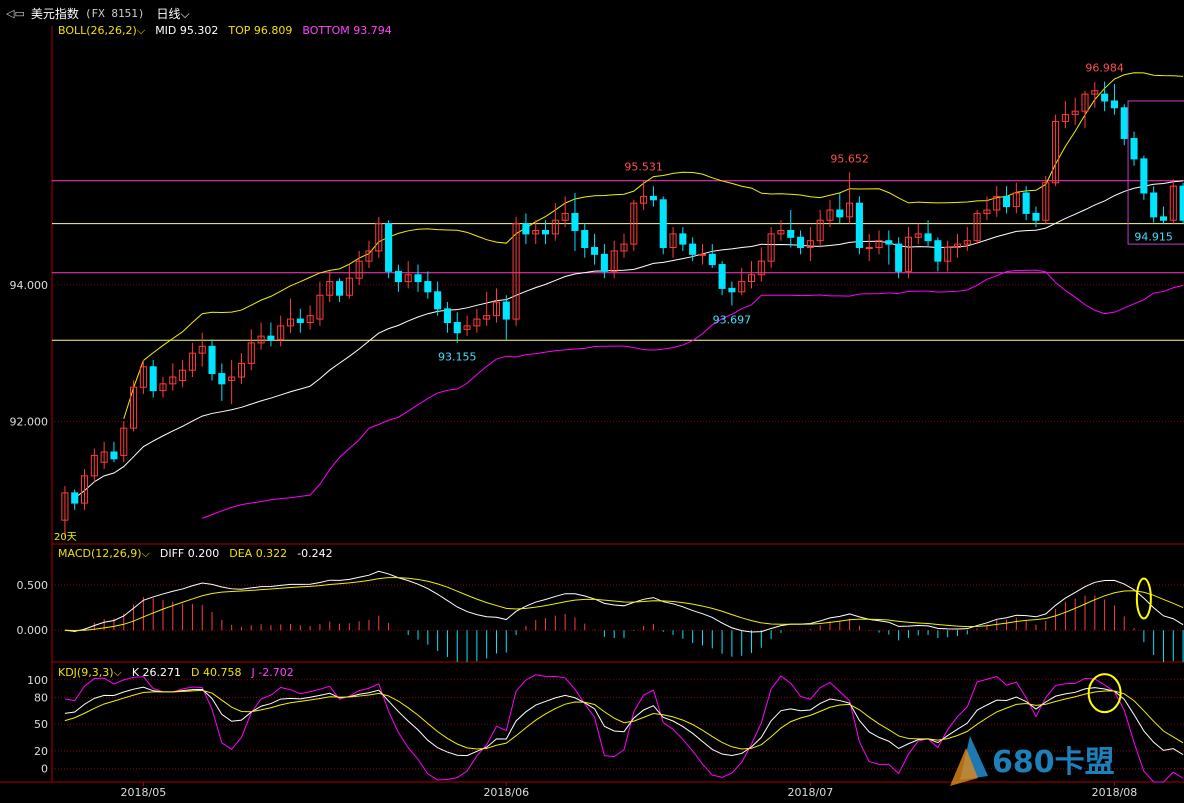 This screenshot has width=1184, height=803. Describe the element at coordinates (624, 604) in the screenshot. I see `macd-dea-line` at that location.